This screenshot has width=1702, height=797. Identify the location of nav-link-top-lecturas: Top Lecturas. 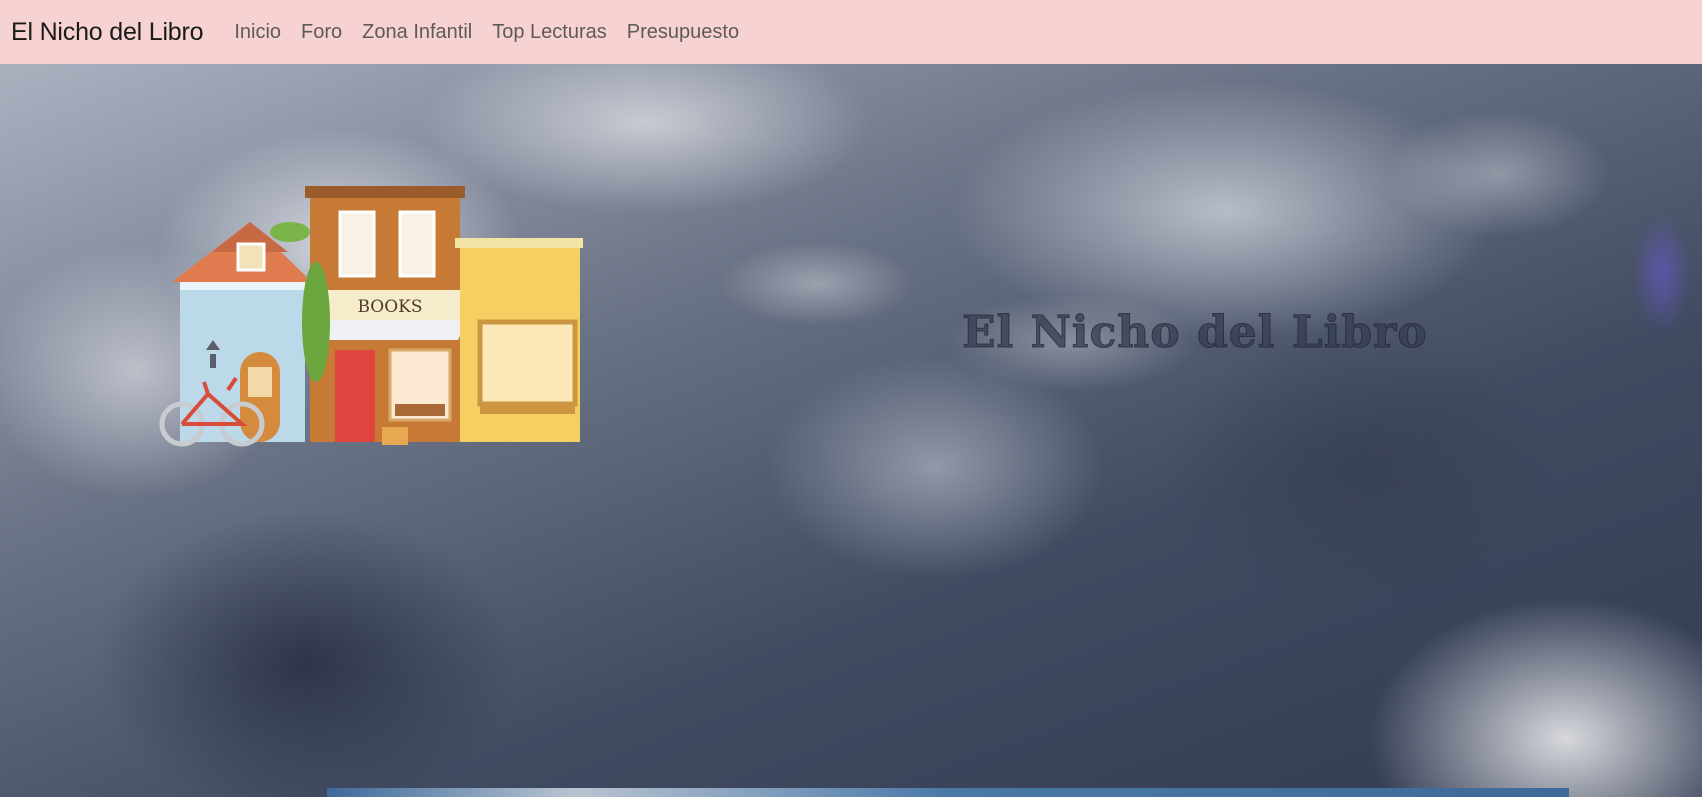
(549, 32).